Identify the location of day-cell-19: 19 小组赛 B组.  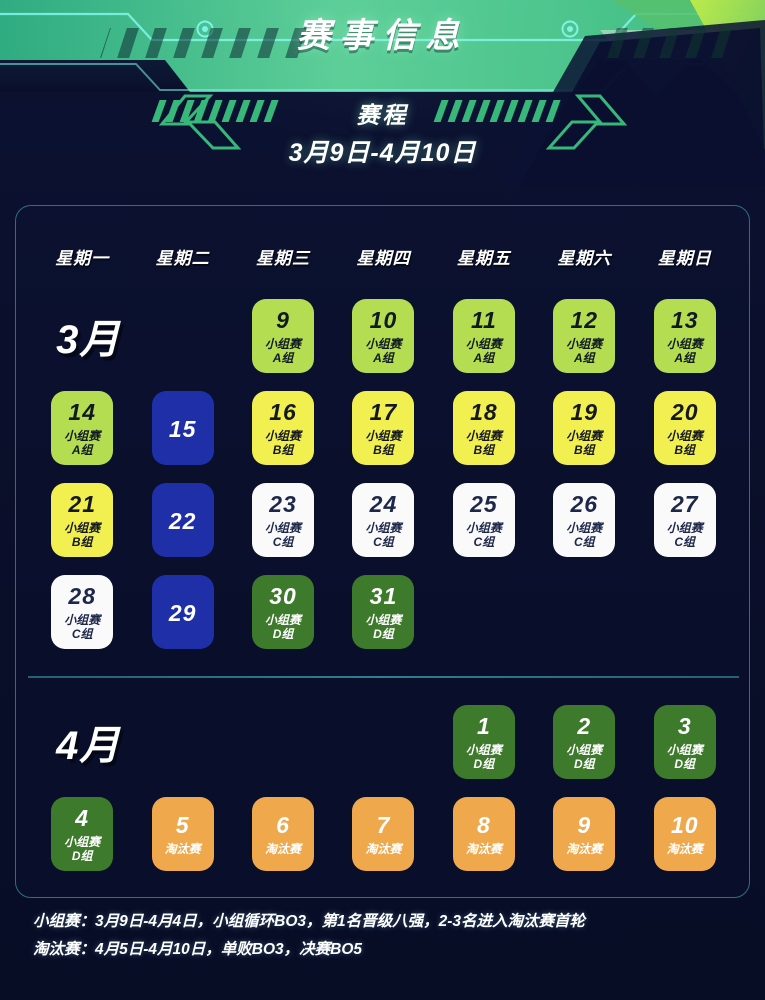
(584, 428).